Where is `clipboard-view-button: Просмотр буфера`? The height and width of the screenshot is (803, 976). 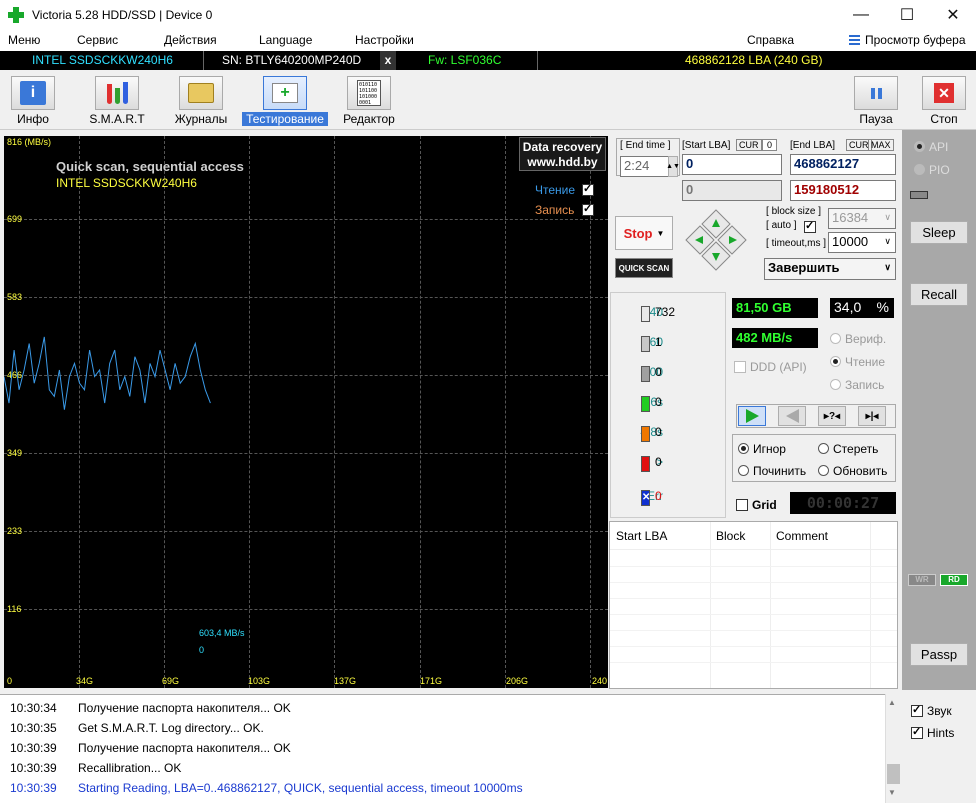
clipboard-view-button: Просмотр буфера is located at coordinates (907, 40).